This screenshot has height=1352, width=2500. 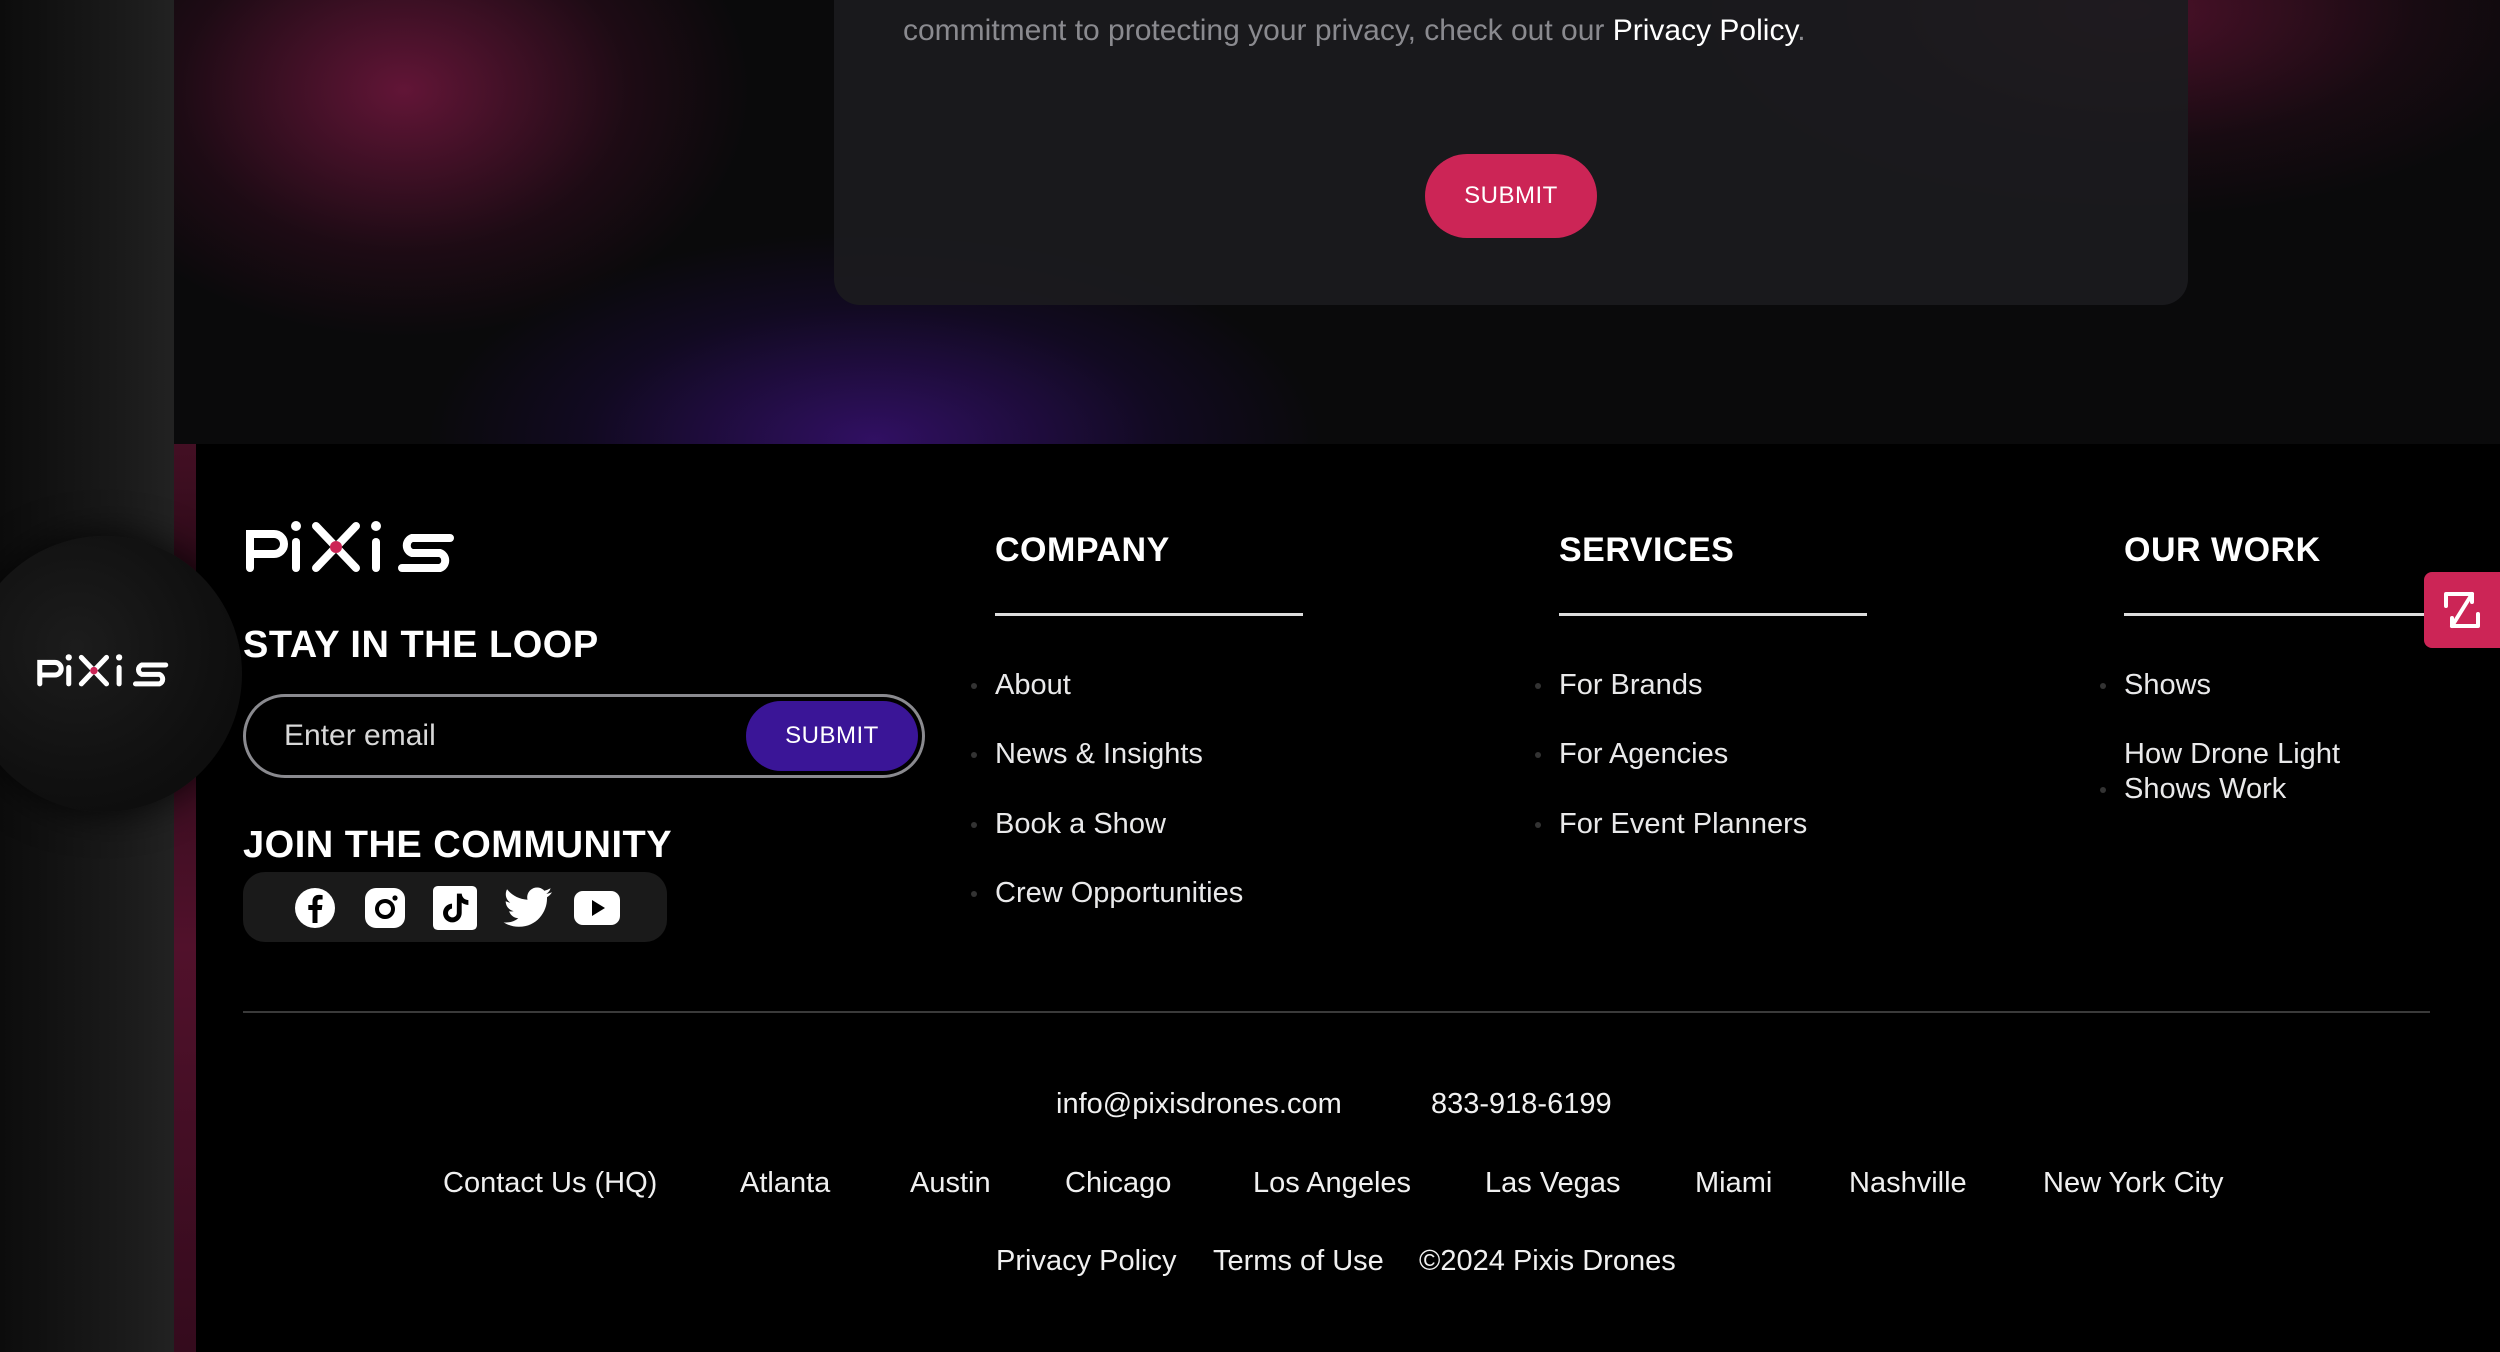 What do you see at coordinates (2278, 614) in the screenshot?
I see `our-work-rule` at bounding box center [2278, 614].